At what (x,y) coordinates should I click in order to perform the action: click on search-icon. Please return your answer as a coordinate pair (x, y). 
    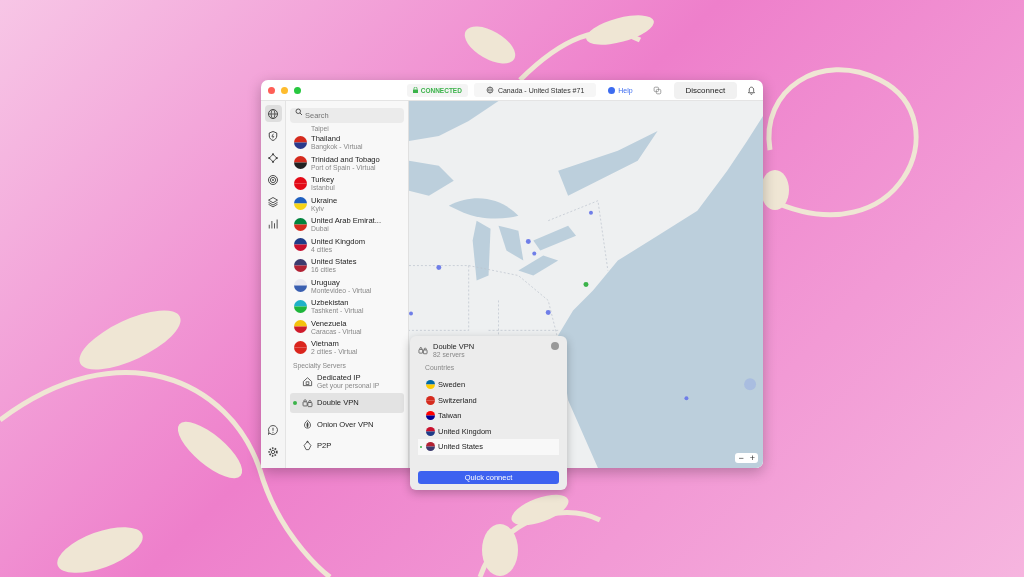
    Looking at the image, I should click on (299, 112).